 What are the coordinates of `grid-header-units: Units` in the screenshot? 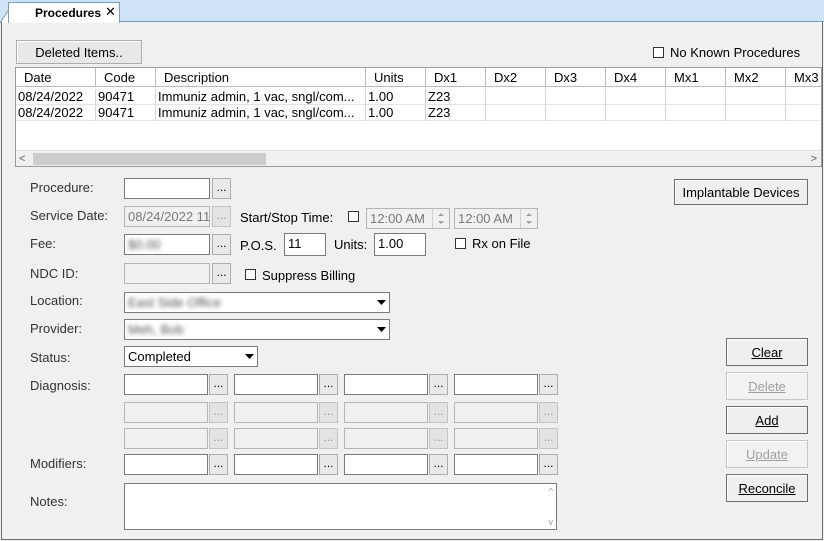 It's located at (396, 77).